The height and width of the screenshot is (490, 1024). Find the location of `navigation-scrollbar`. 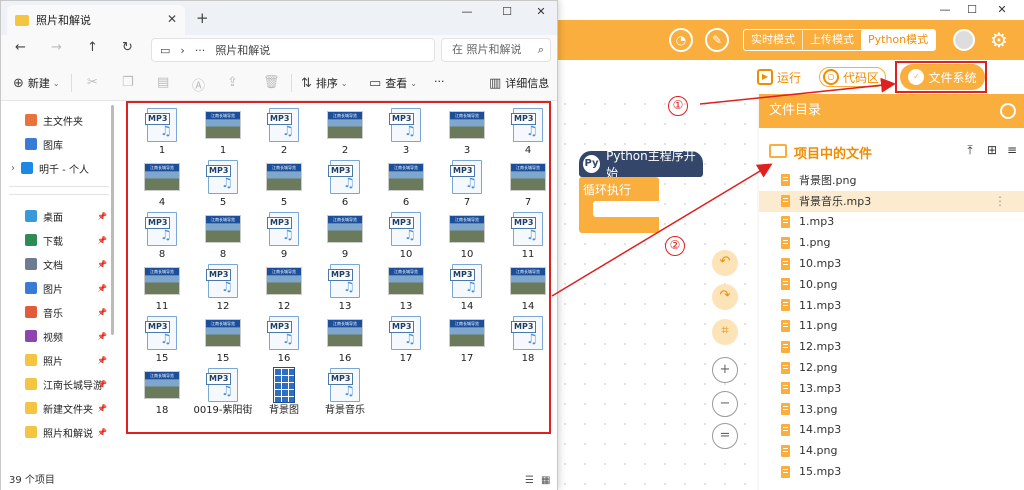

navigation-scrollbar is located at coordinates (112, 220).